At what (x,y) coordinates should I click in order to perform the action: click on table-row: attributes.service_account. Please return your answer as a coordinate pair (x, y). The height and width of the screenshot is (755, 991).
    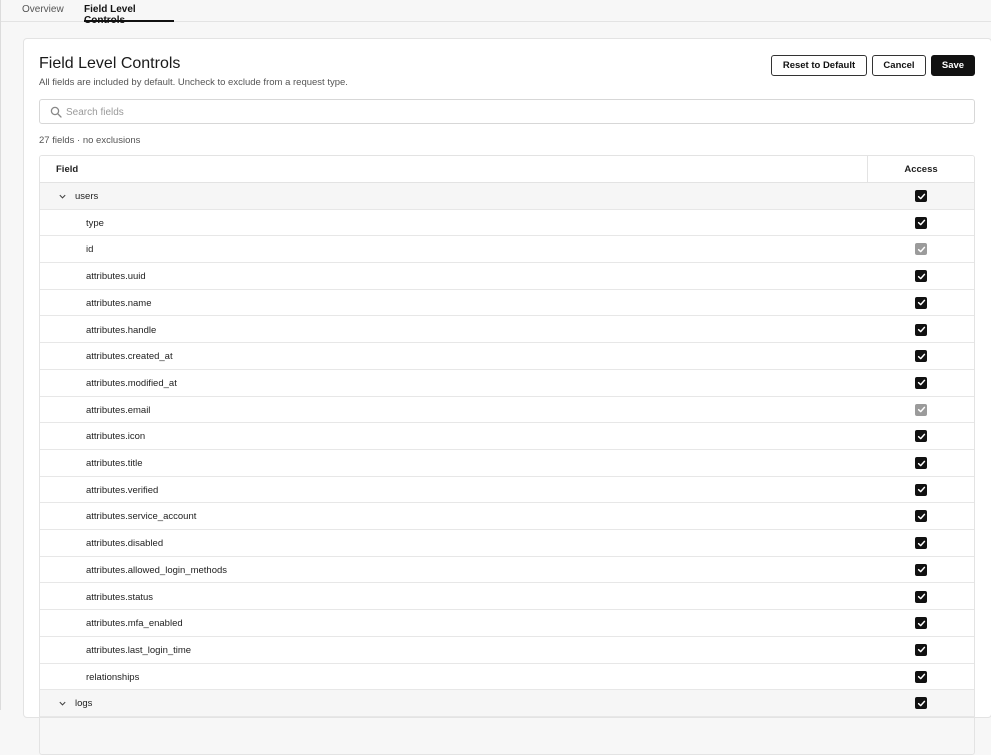
    Looking at the image, I should click on (507, 517).